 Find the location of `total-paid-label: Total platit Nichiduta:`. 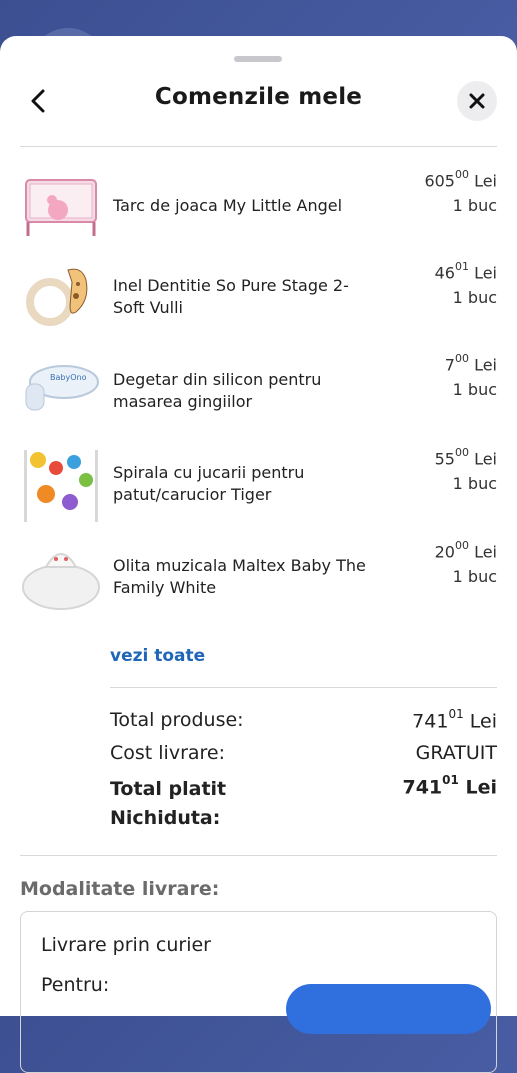

total-paid-label: Total platit Nichiduta: is located at coordinates (168, 804).